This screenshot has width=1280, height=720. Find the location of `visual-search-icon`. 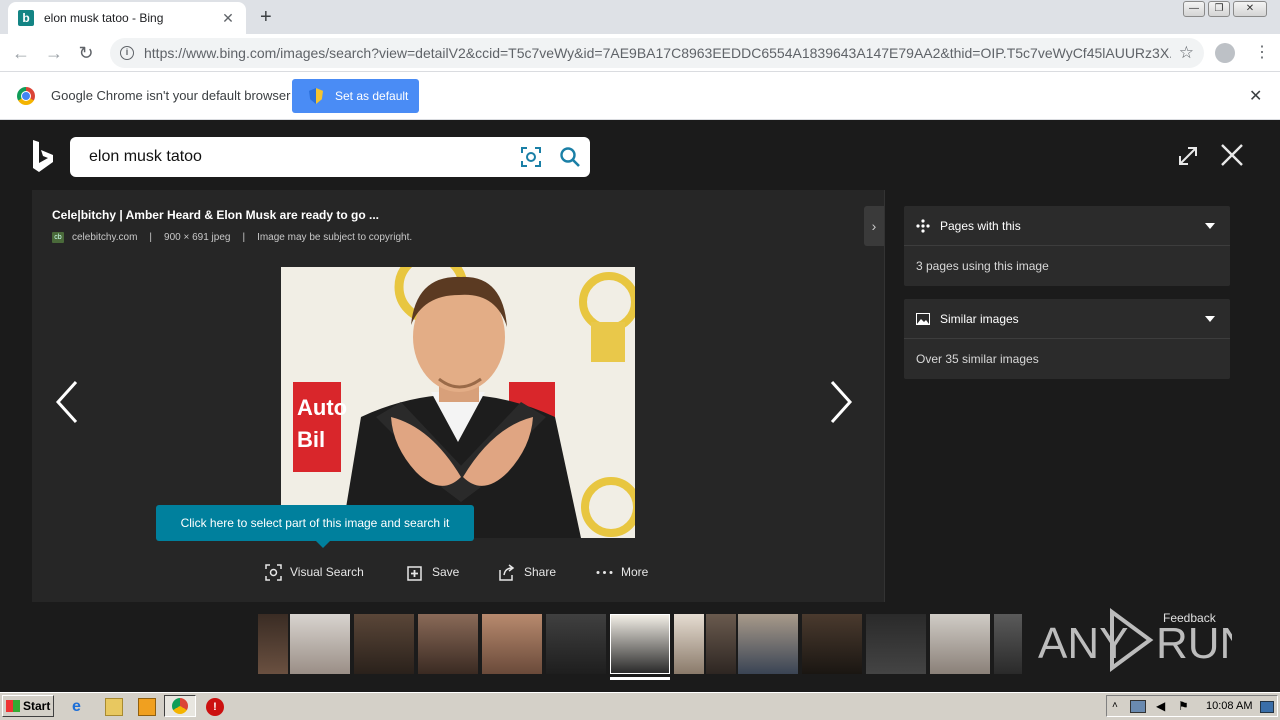

visual-search-icon is located at coordinates (273, 572).